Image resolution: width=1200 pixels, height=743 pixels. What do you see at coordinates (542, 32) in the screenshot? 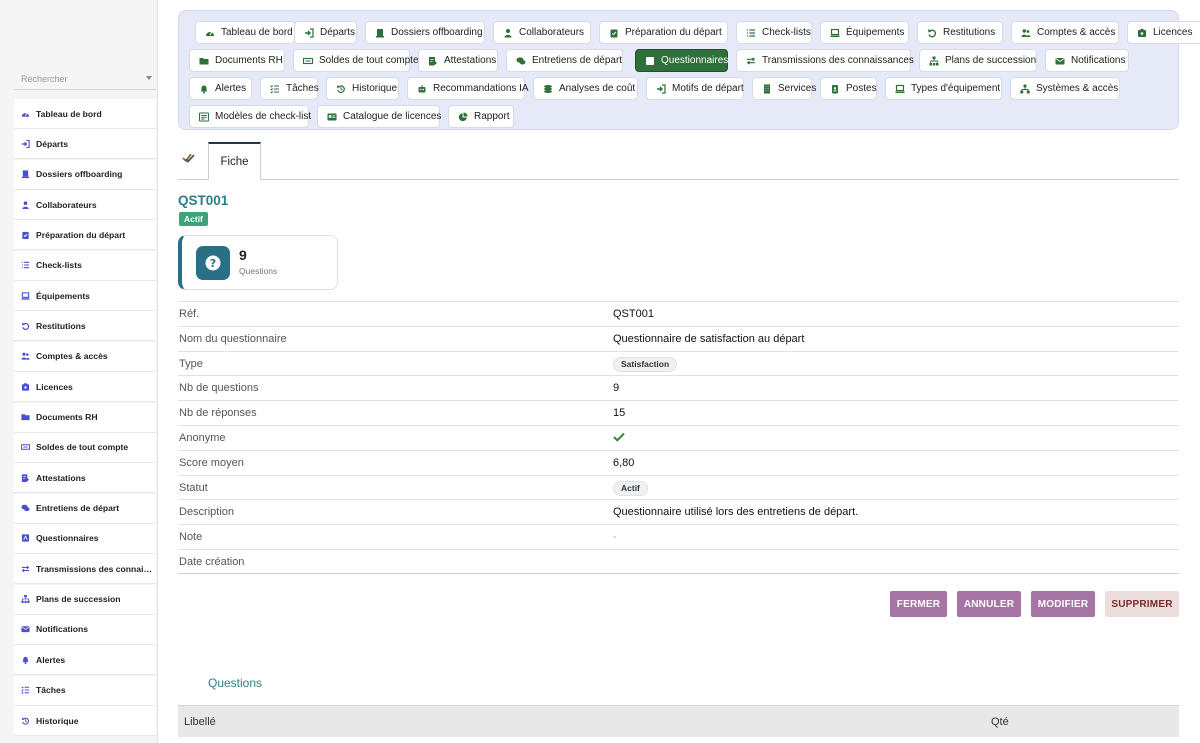
I see `nav-chip-collaborateurs: Collaborateurs` at bounding box center [542, 32].